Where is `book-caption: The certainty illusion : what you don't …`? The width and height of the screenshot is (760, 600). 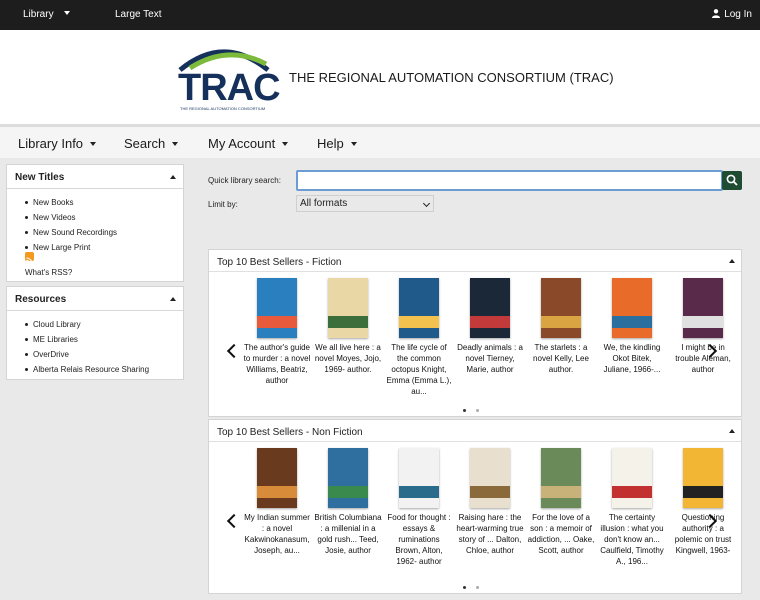 book-caption: The certainty illusion : what you don't … is located at coordinates (632, 539).